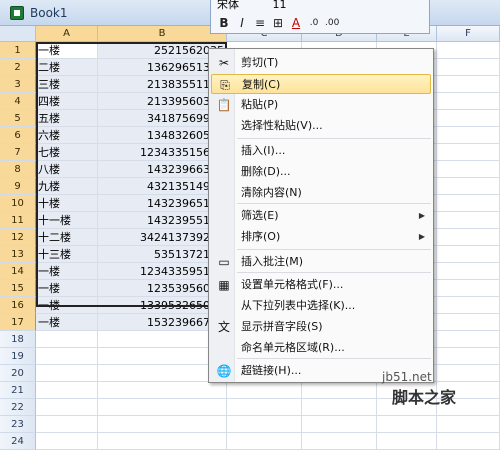 The height and width of the screenshot is (450, 500). What do you see at coordinates (67, 254) in the screenshot?
I see `cell-a: 十三楼` at bounding box center [67, 254].